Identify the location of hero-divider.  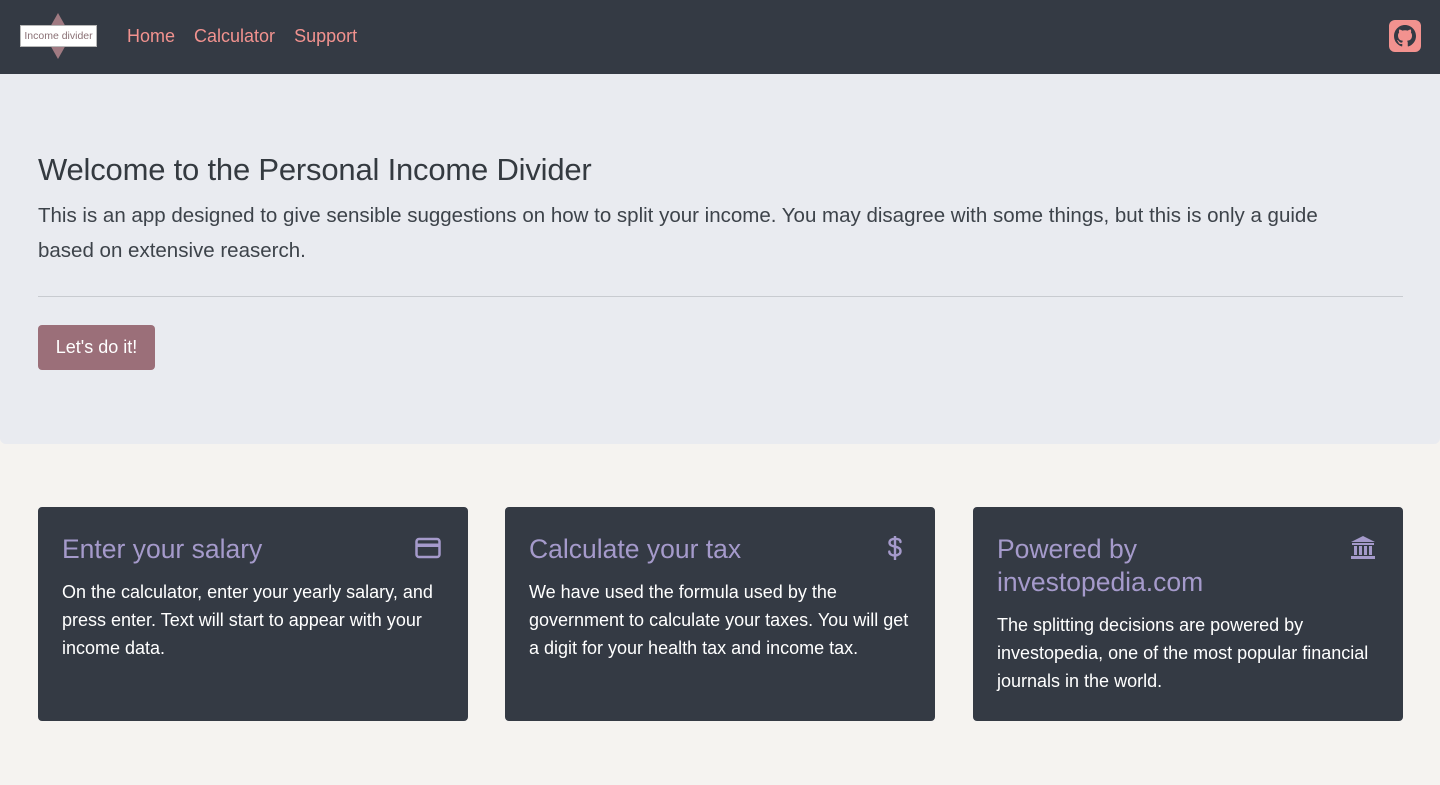
(720, 296).